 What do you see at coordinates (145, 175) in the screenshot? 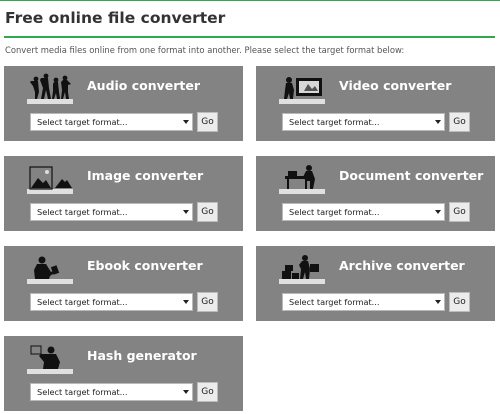
I see `card-title: Image converter` at bounding box center [145, 175].